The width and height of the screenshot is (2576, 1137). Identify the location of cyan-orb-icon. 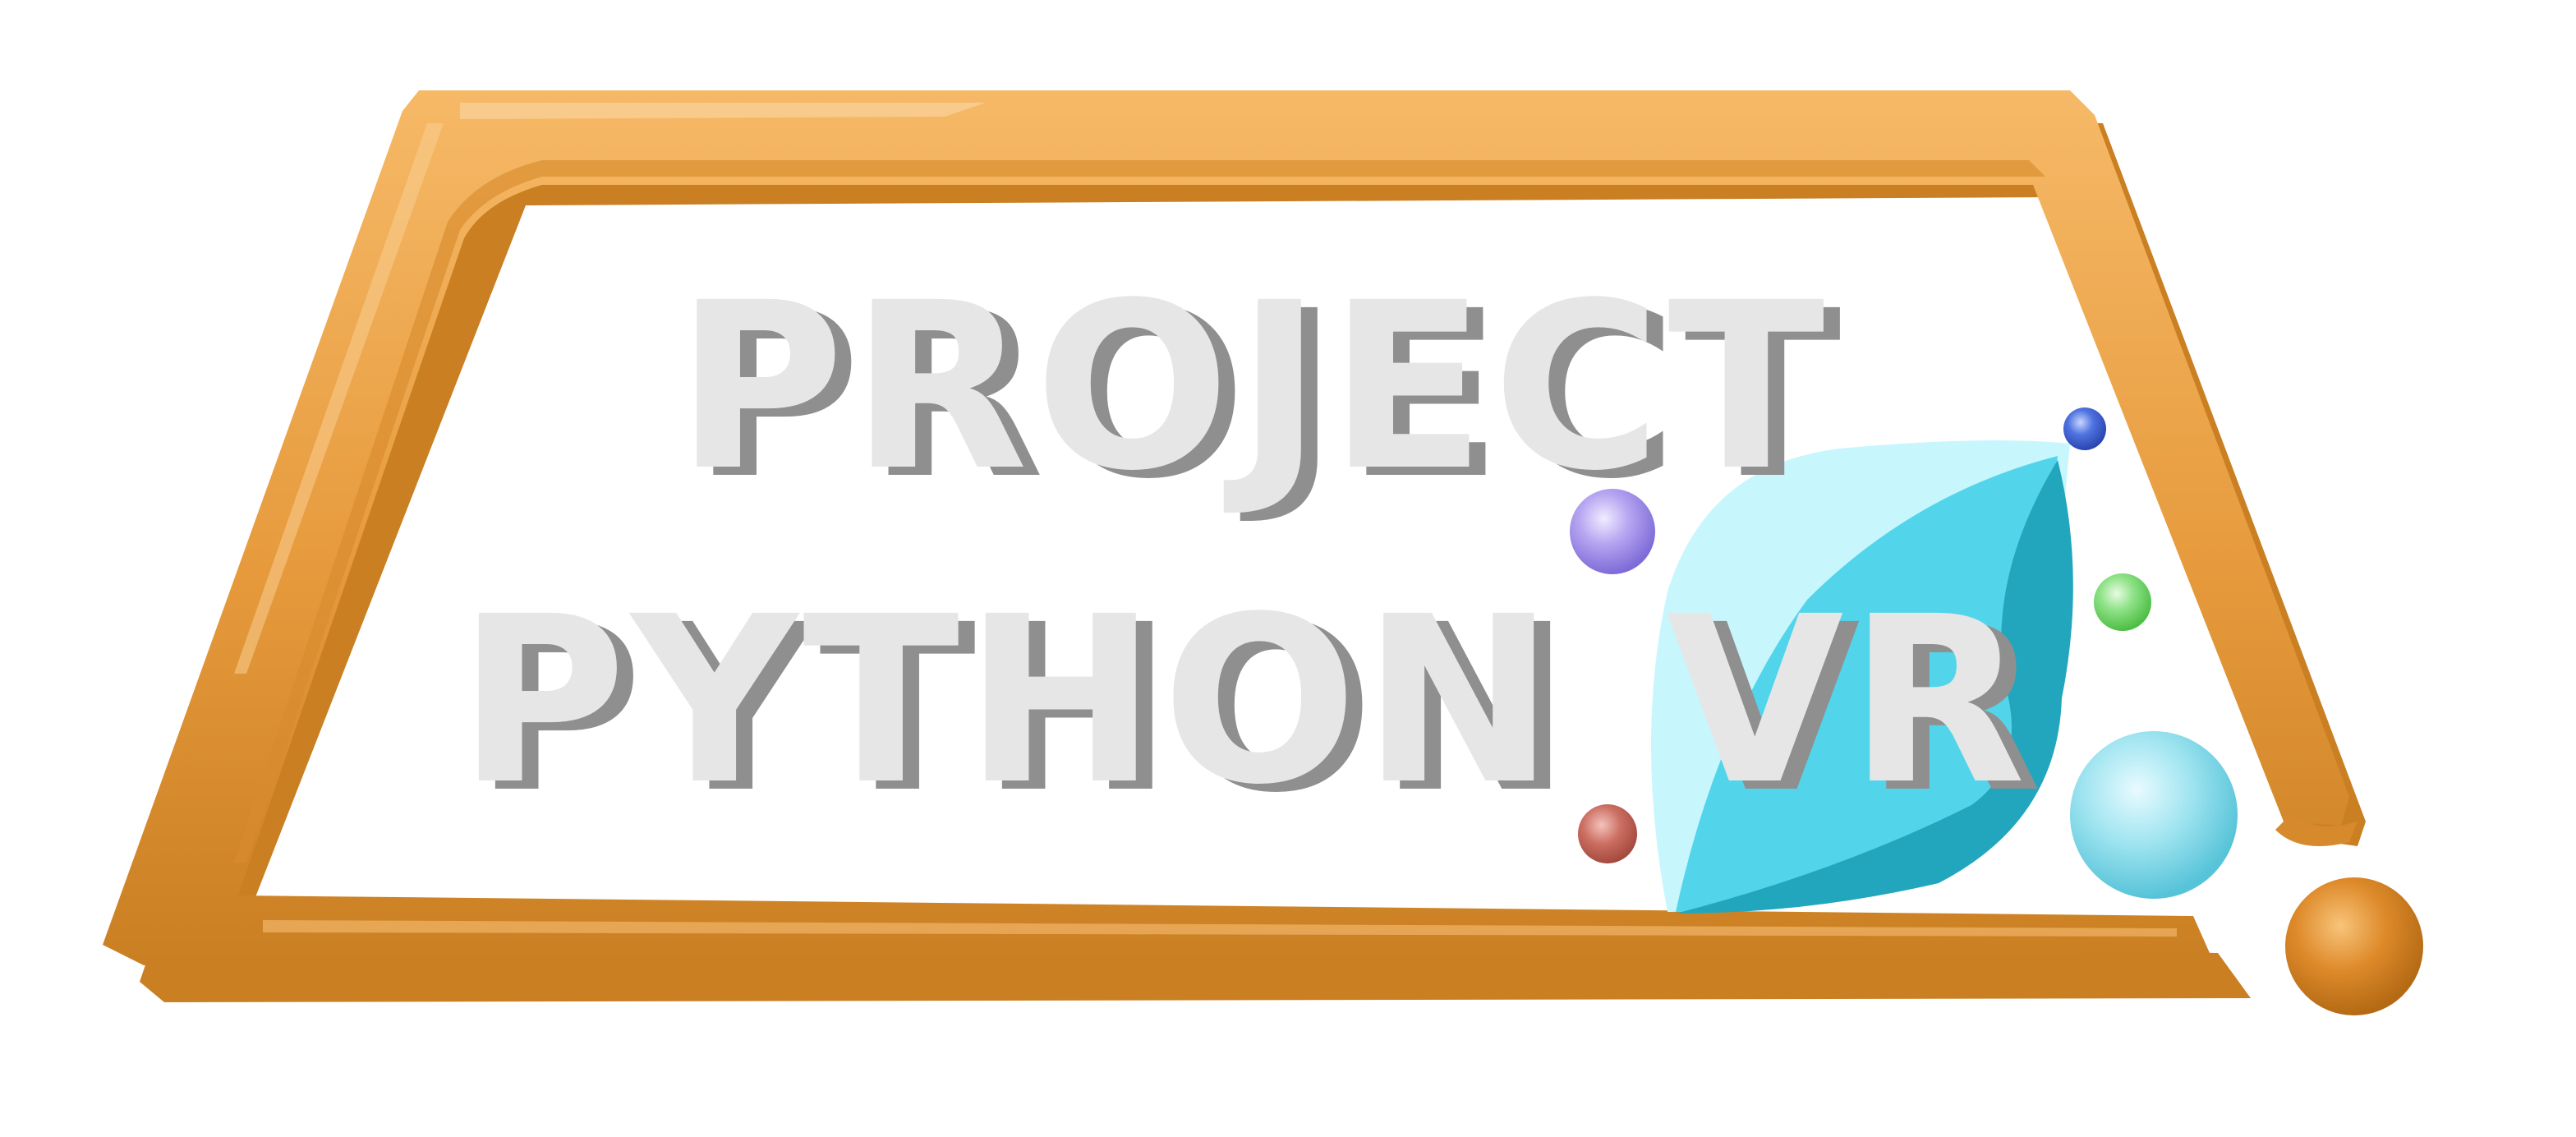
(2154, 815).